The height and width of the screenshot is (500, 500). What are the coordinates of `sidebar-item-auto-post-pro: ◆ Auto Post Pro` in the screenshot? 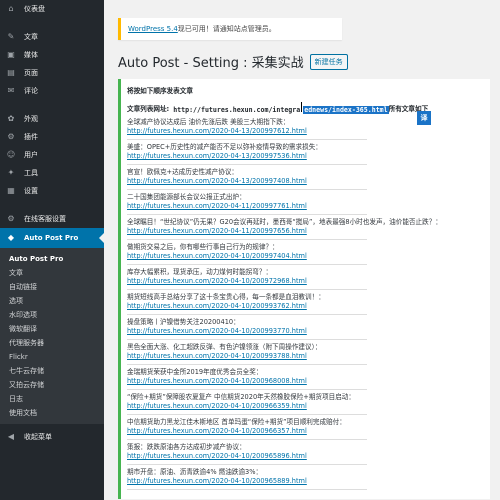 It's located at (52, 238).